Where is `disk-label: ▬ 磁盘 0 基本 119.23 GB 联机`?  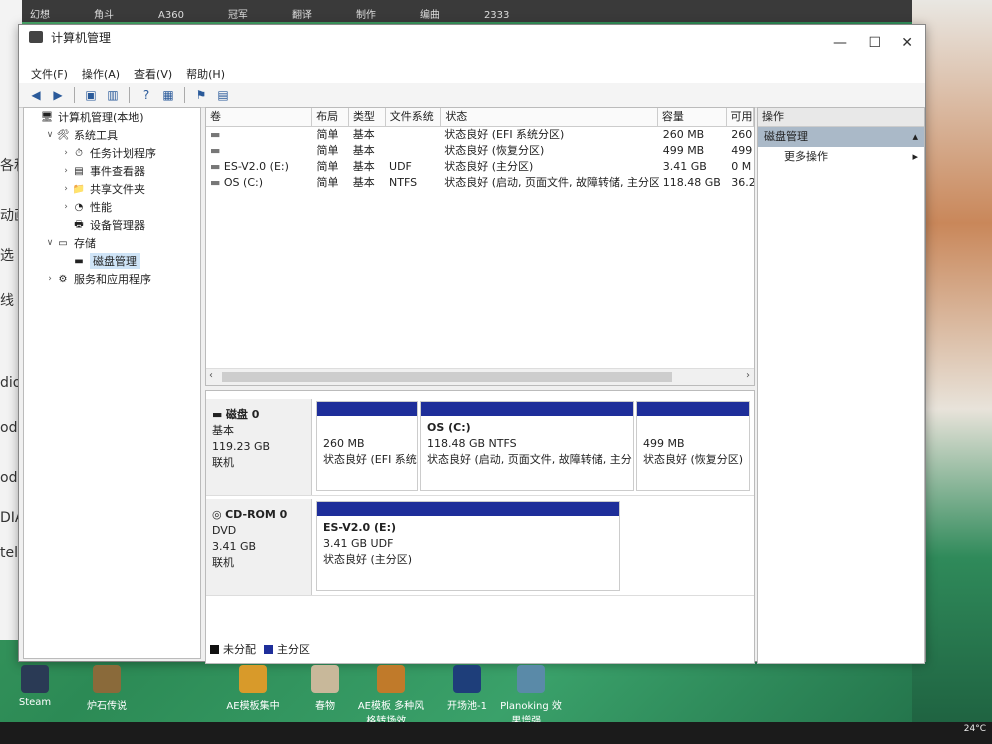
disk-label: ▬ 磁盘 0 基本 119.23 GB 联机 is located at coordinates (259, 447).